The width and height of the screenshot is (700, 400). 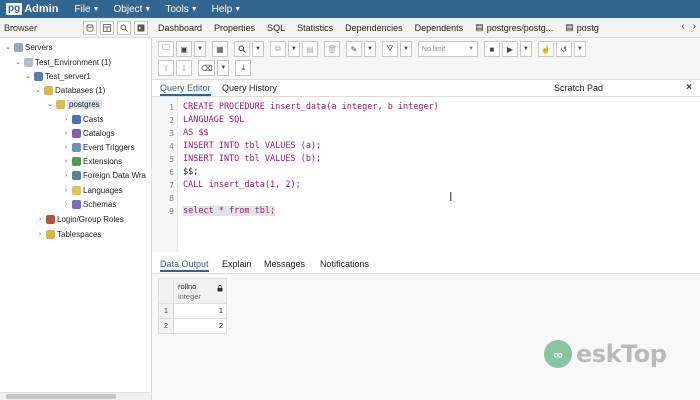 I want to click on search-icon, so click(x=124, y=27).